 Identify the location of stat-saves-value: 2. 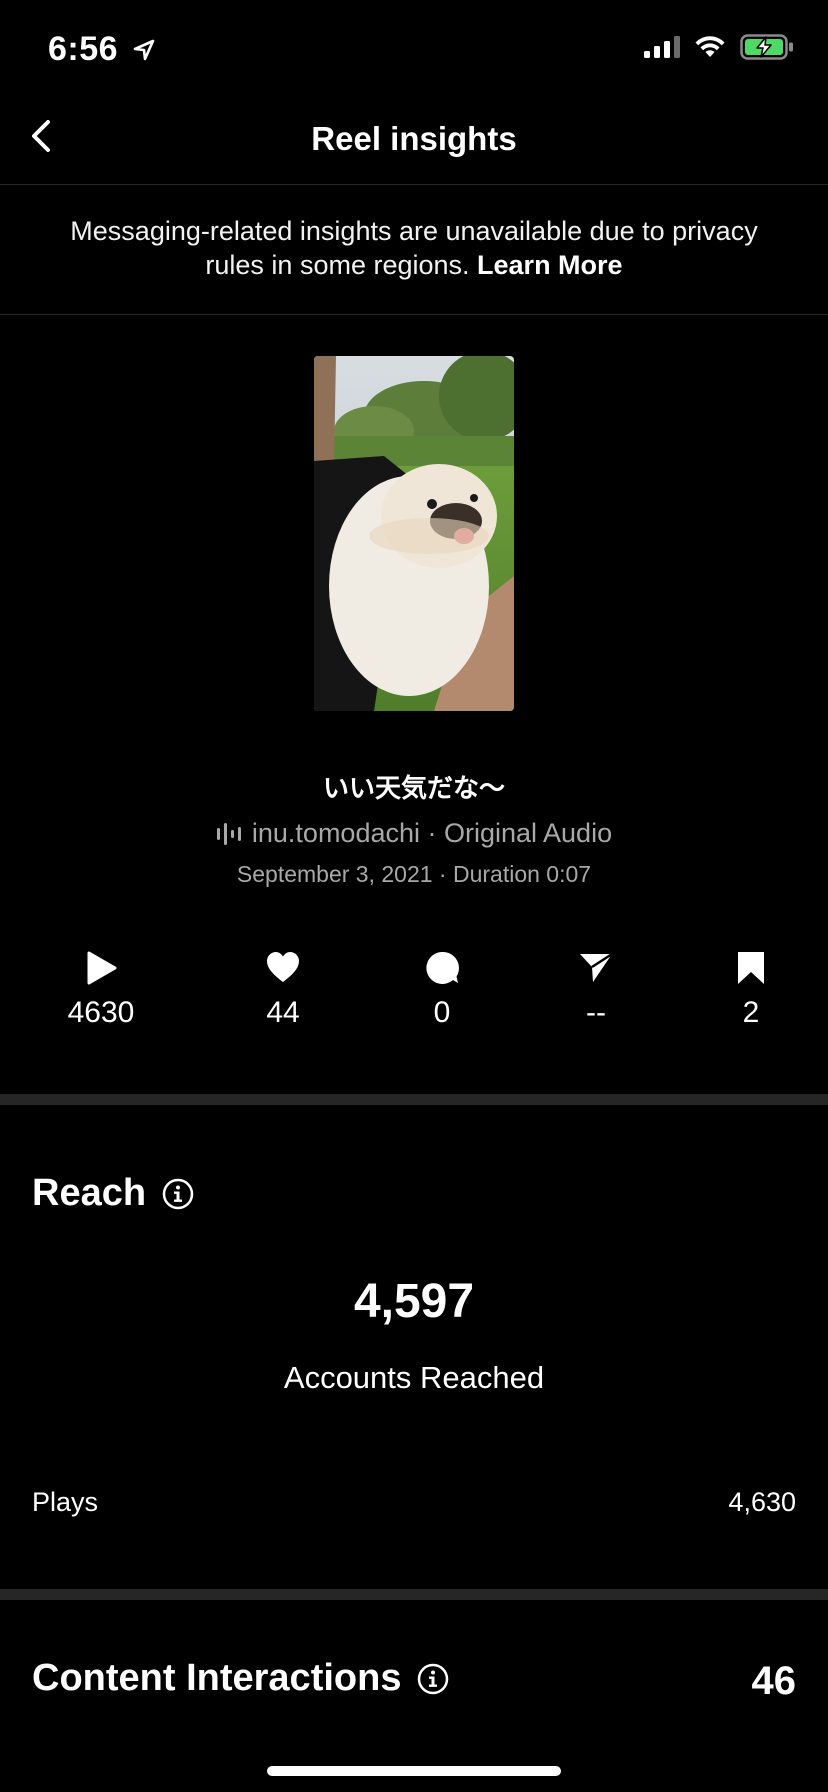
(751, 1012).